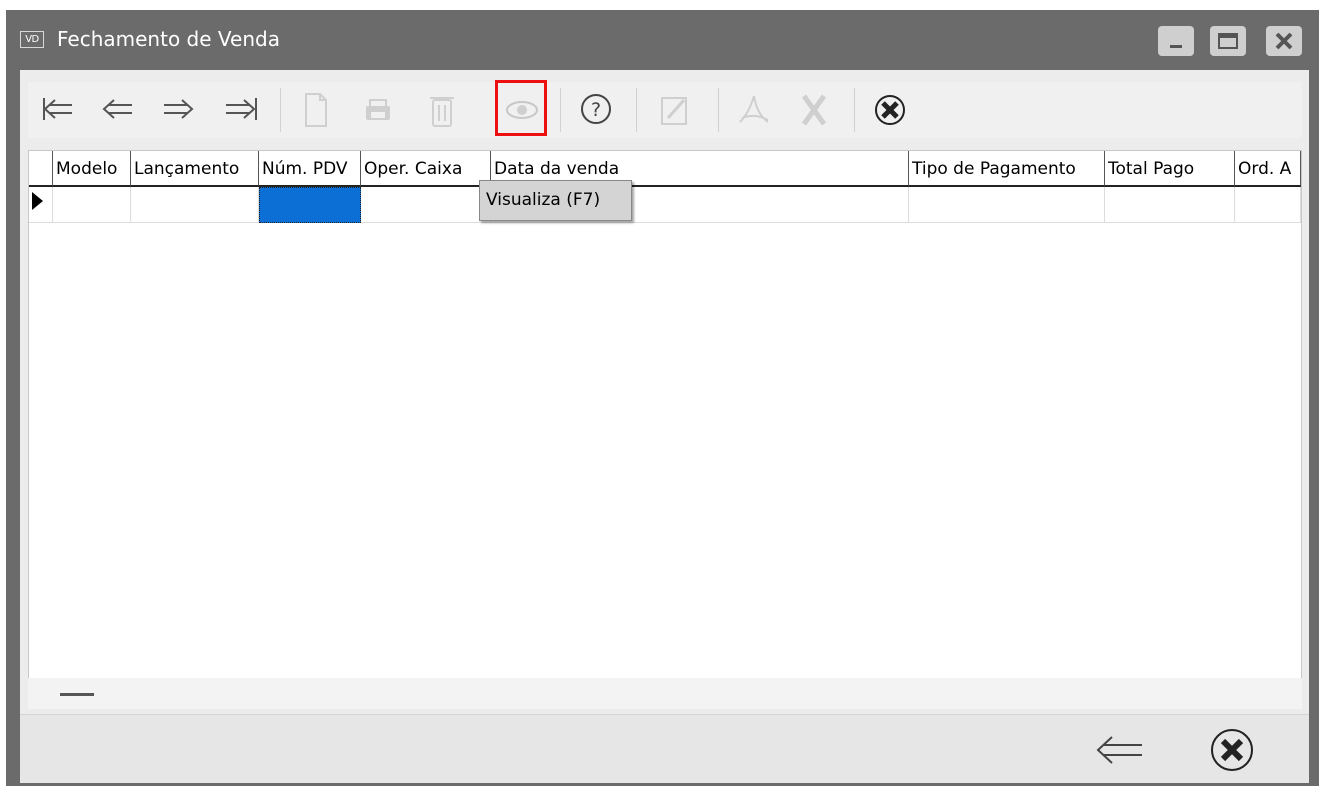  Describe the element at coordinates (117, 109) in the screenshot. I see `previous-record-icon` at that location.